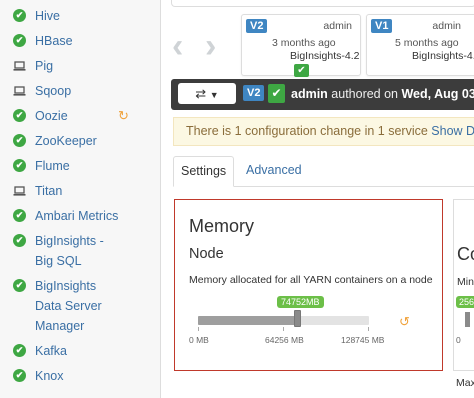 Image resolution: width=474 pixels, height=398 pixels. I want to click on sidebar-item-label: Sqoop, so click(53, 91).